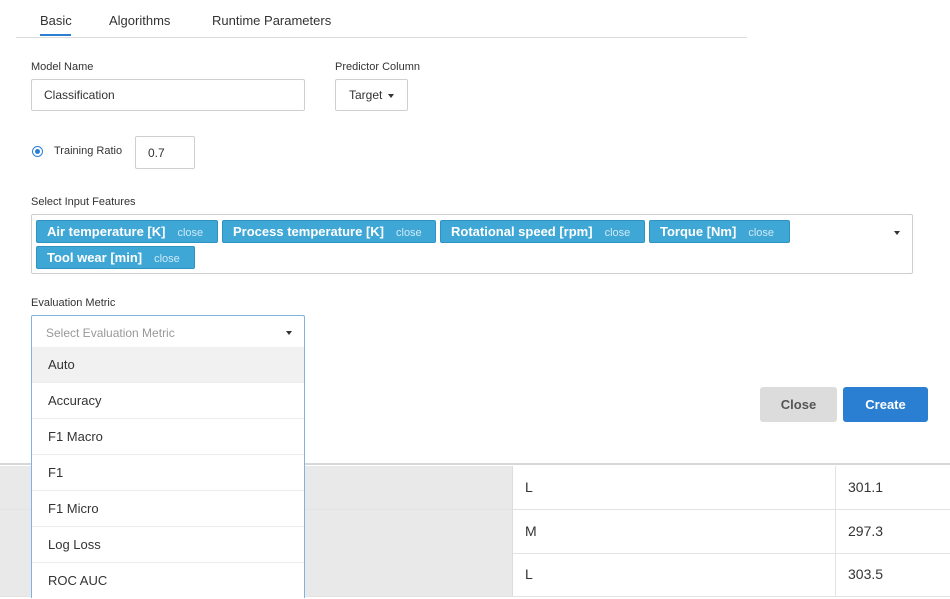 Image resolution: width=950 pixels, height=599 pixels. What do you see at coordinates (88, 151) in the screenshot?
I see `training-ratio-label: Training Ratio` at bounding box center [88, 151].